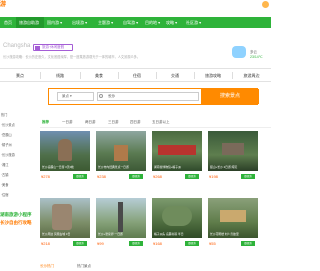  I want to click on search-input: 长沙, so click(148, 96).